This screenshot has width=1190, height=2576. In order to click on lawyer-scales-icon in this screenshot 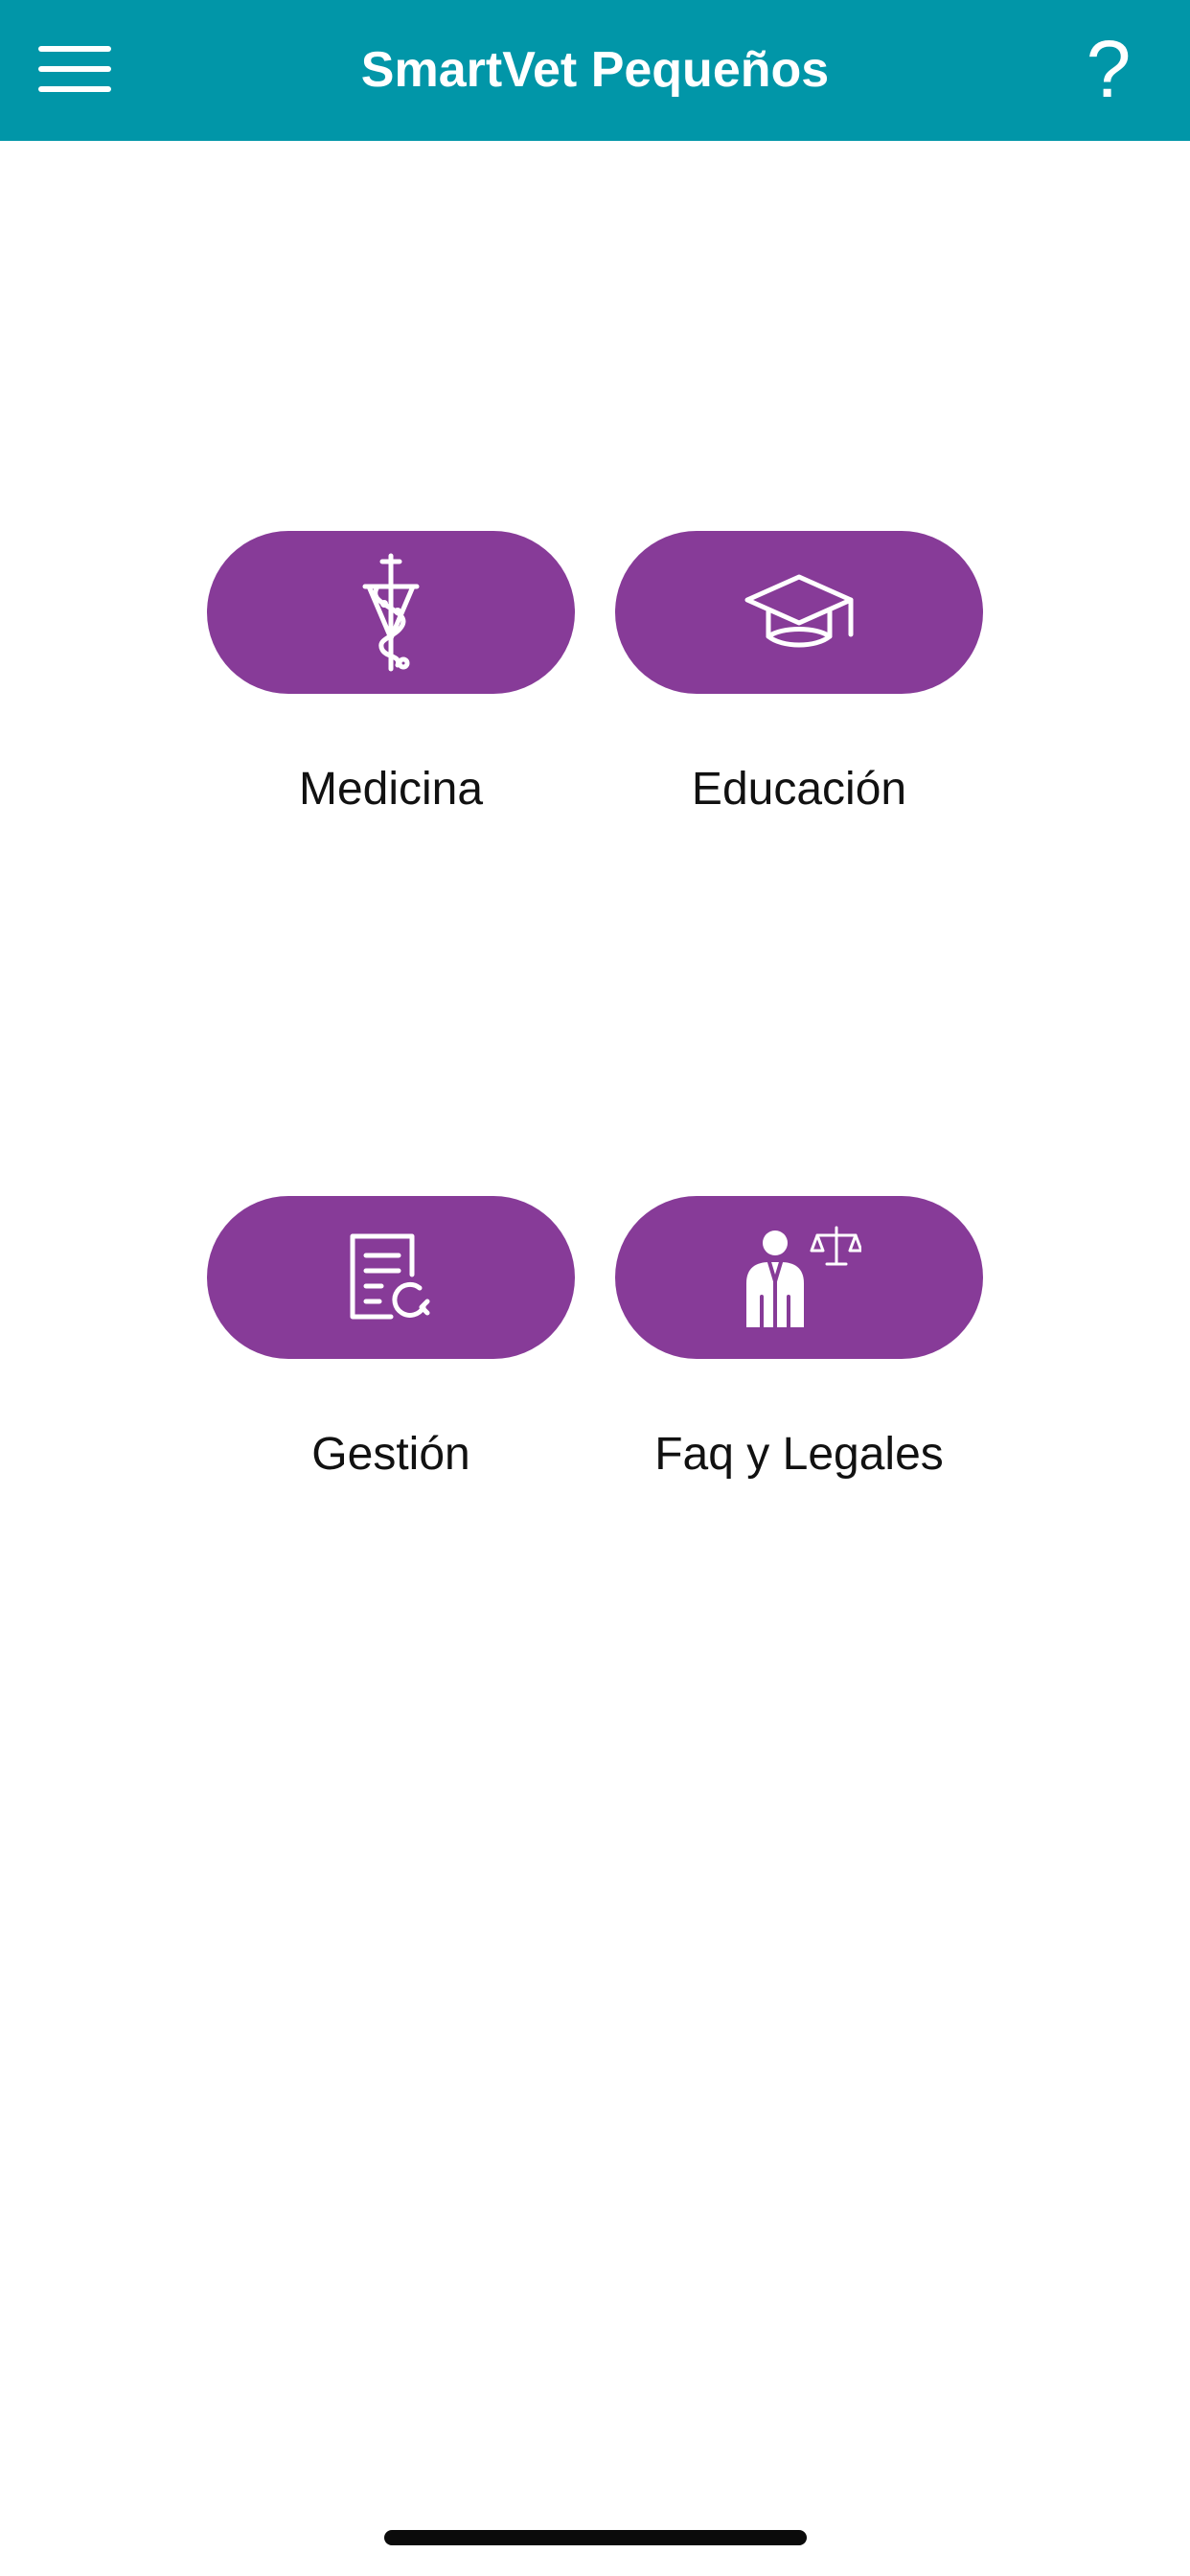, I will do `click(804, 1277)`.